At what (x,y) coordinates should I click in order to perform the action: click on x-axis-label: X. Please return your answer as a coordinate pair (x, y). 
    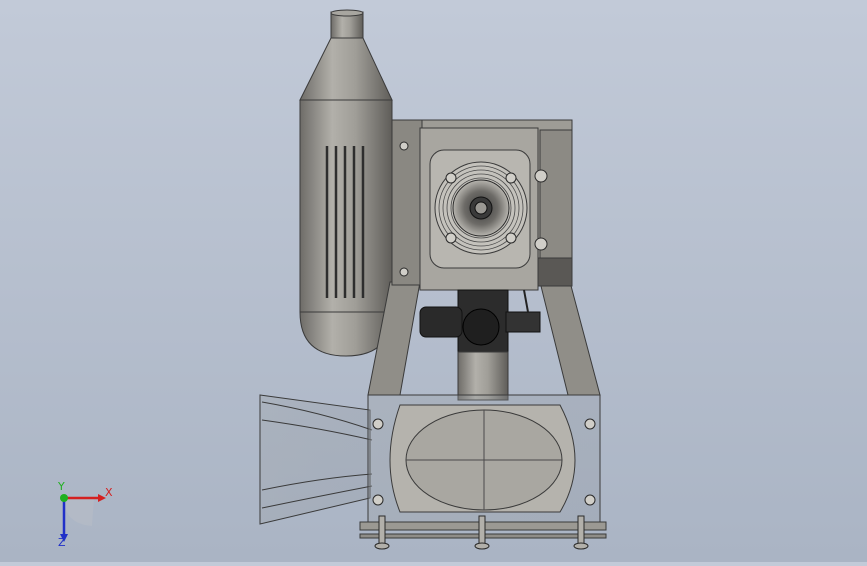
    Looking at the image, I should click on (109, 492).